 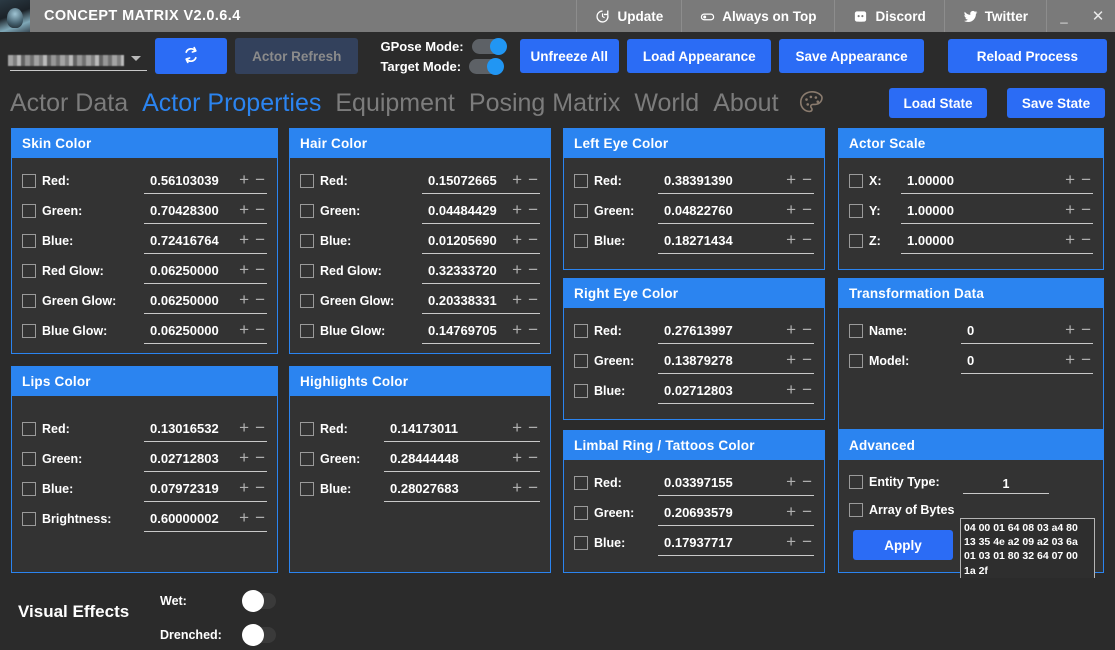 I want to click on wet-effect-toggle, so click(x=259, y=601).